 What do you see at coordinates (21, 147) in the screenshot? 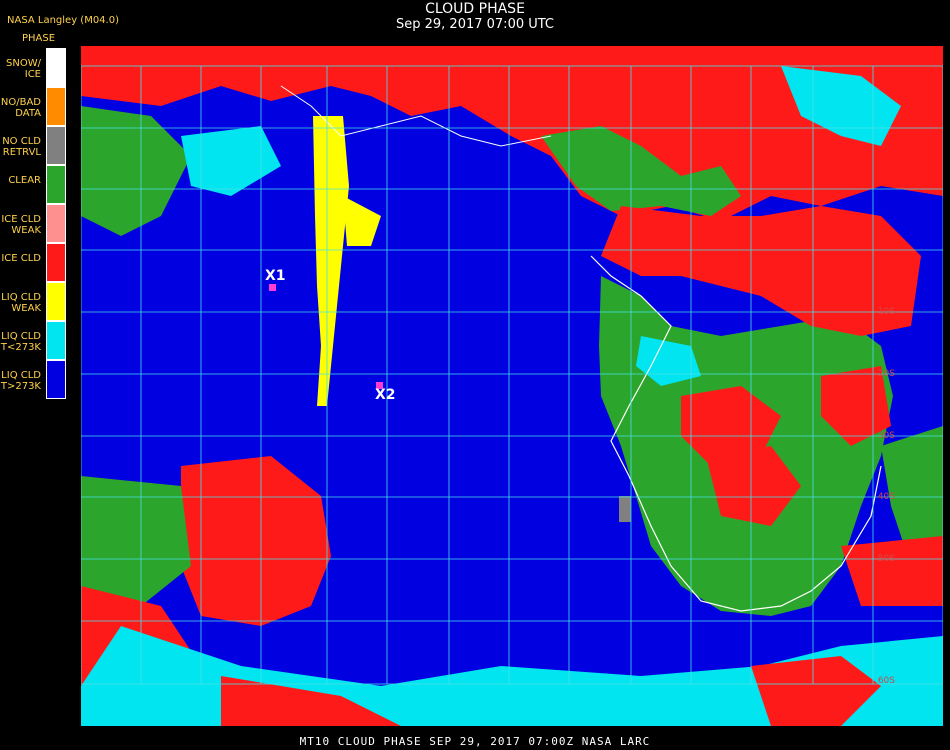
I see `legend-item-label: NO CLD RETRVL` at bounding box center [21, 147].